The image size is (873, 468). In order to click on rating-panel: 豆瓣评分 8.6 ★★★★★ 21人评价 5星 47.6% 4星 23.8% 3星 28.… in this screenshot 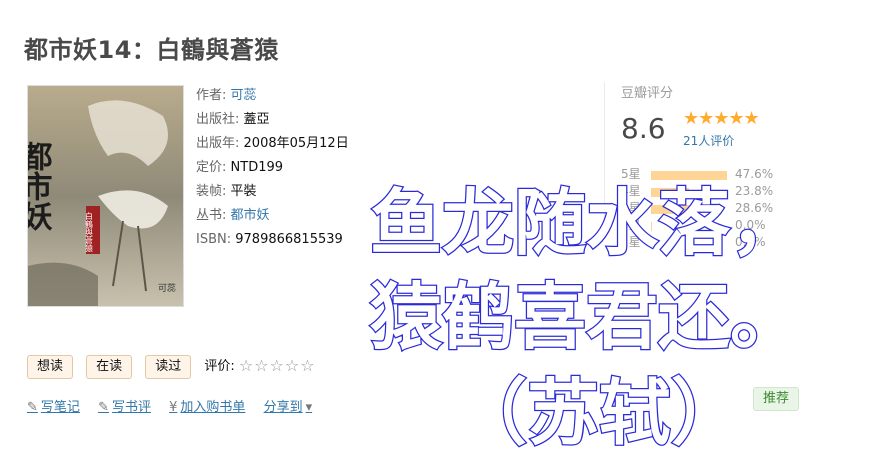, I will do `click(738, 165)`.